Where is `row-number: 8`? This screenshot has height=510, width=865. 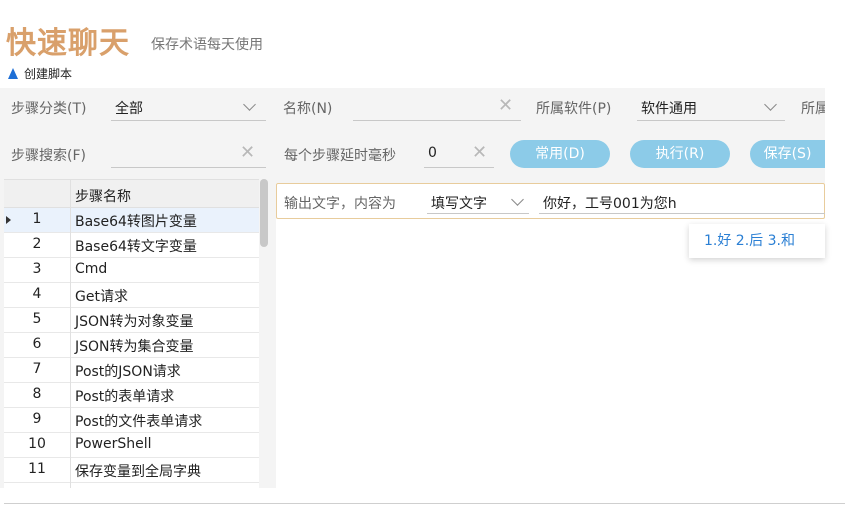 row-number: 8 is located at coordinates (37, 394).